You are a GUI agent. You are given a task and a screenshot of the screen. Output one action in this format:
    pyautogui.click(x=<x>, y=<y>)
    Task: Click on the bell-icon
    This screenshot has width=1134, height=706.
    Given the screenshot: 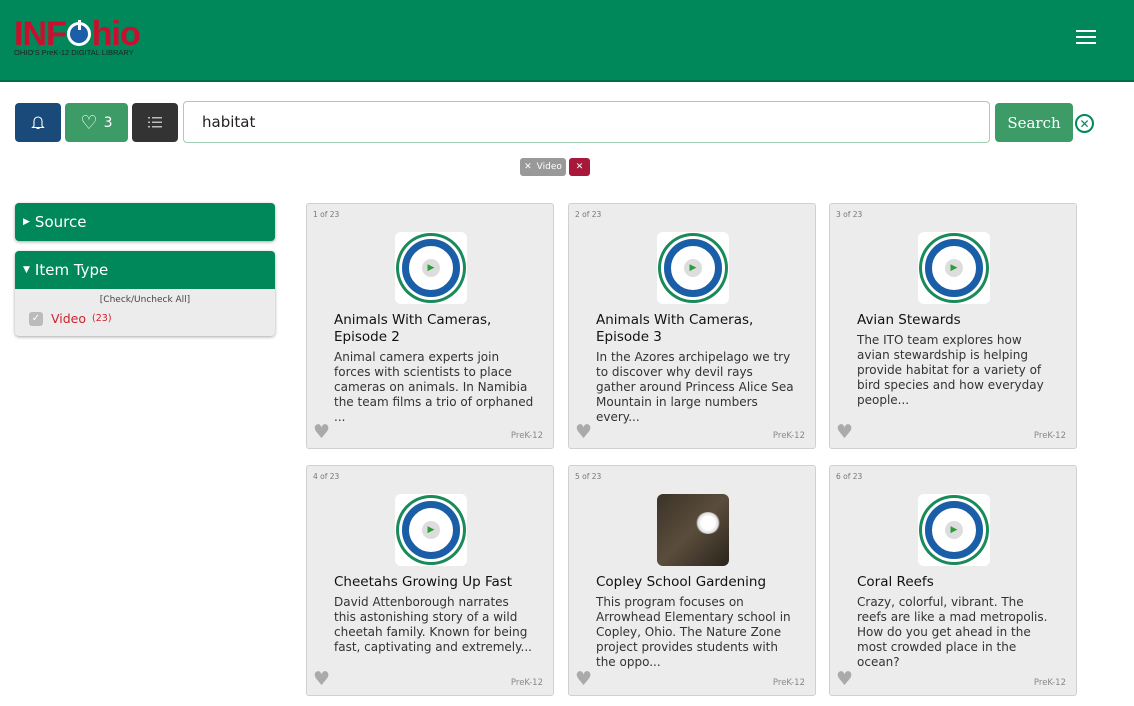 What is the action you would take?
    pyautogui.click(x=38, y=123)
    